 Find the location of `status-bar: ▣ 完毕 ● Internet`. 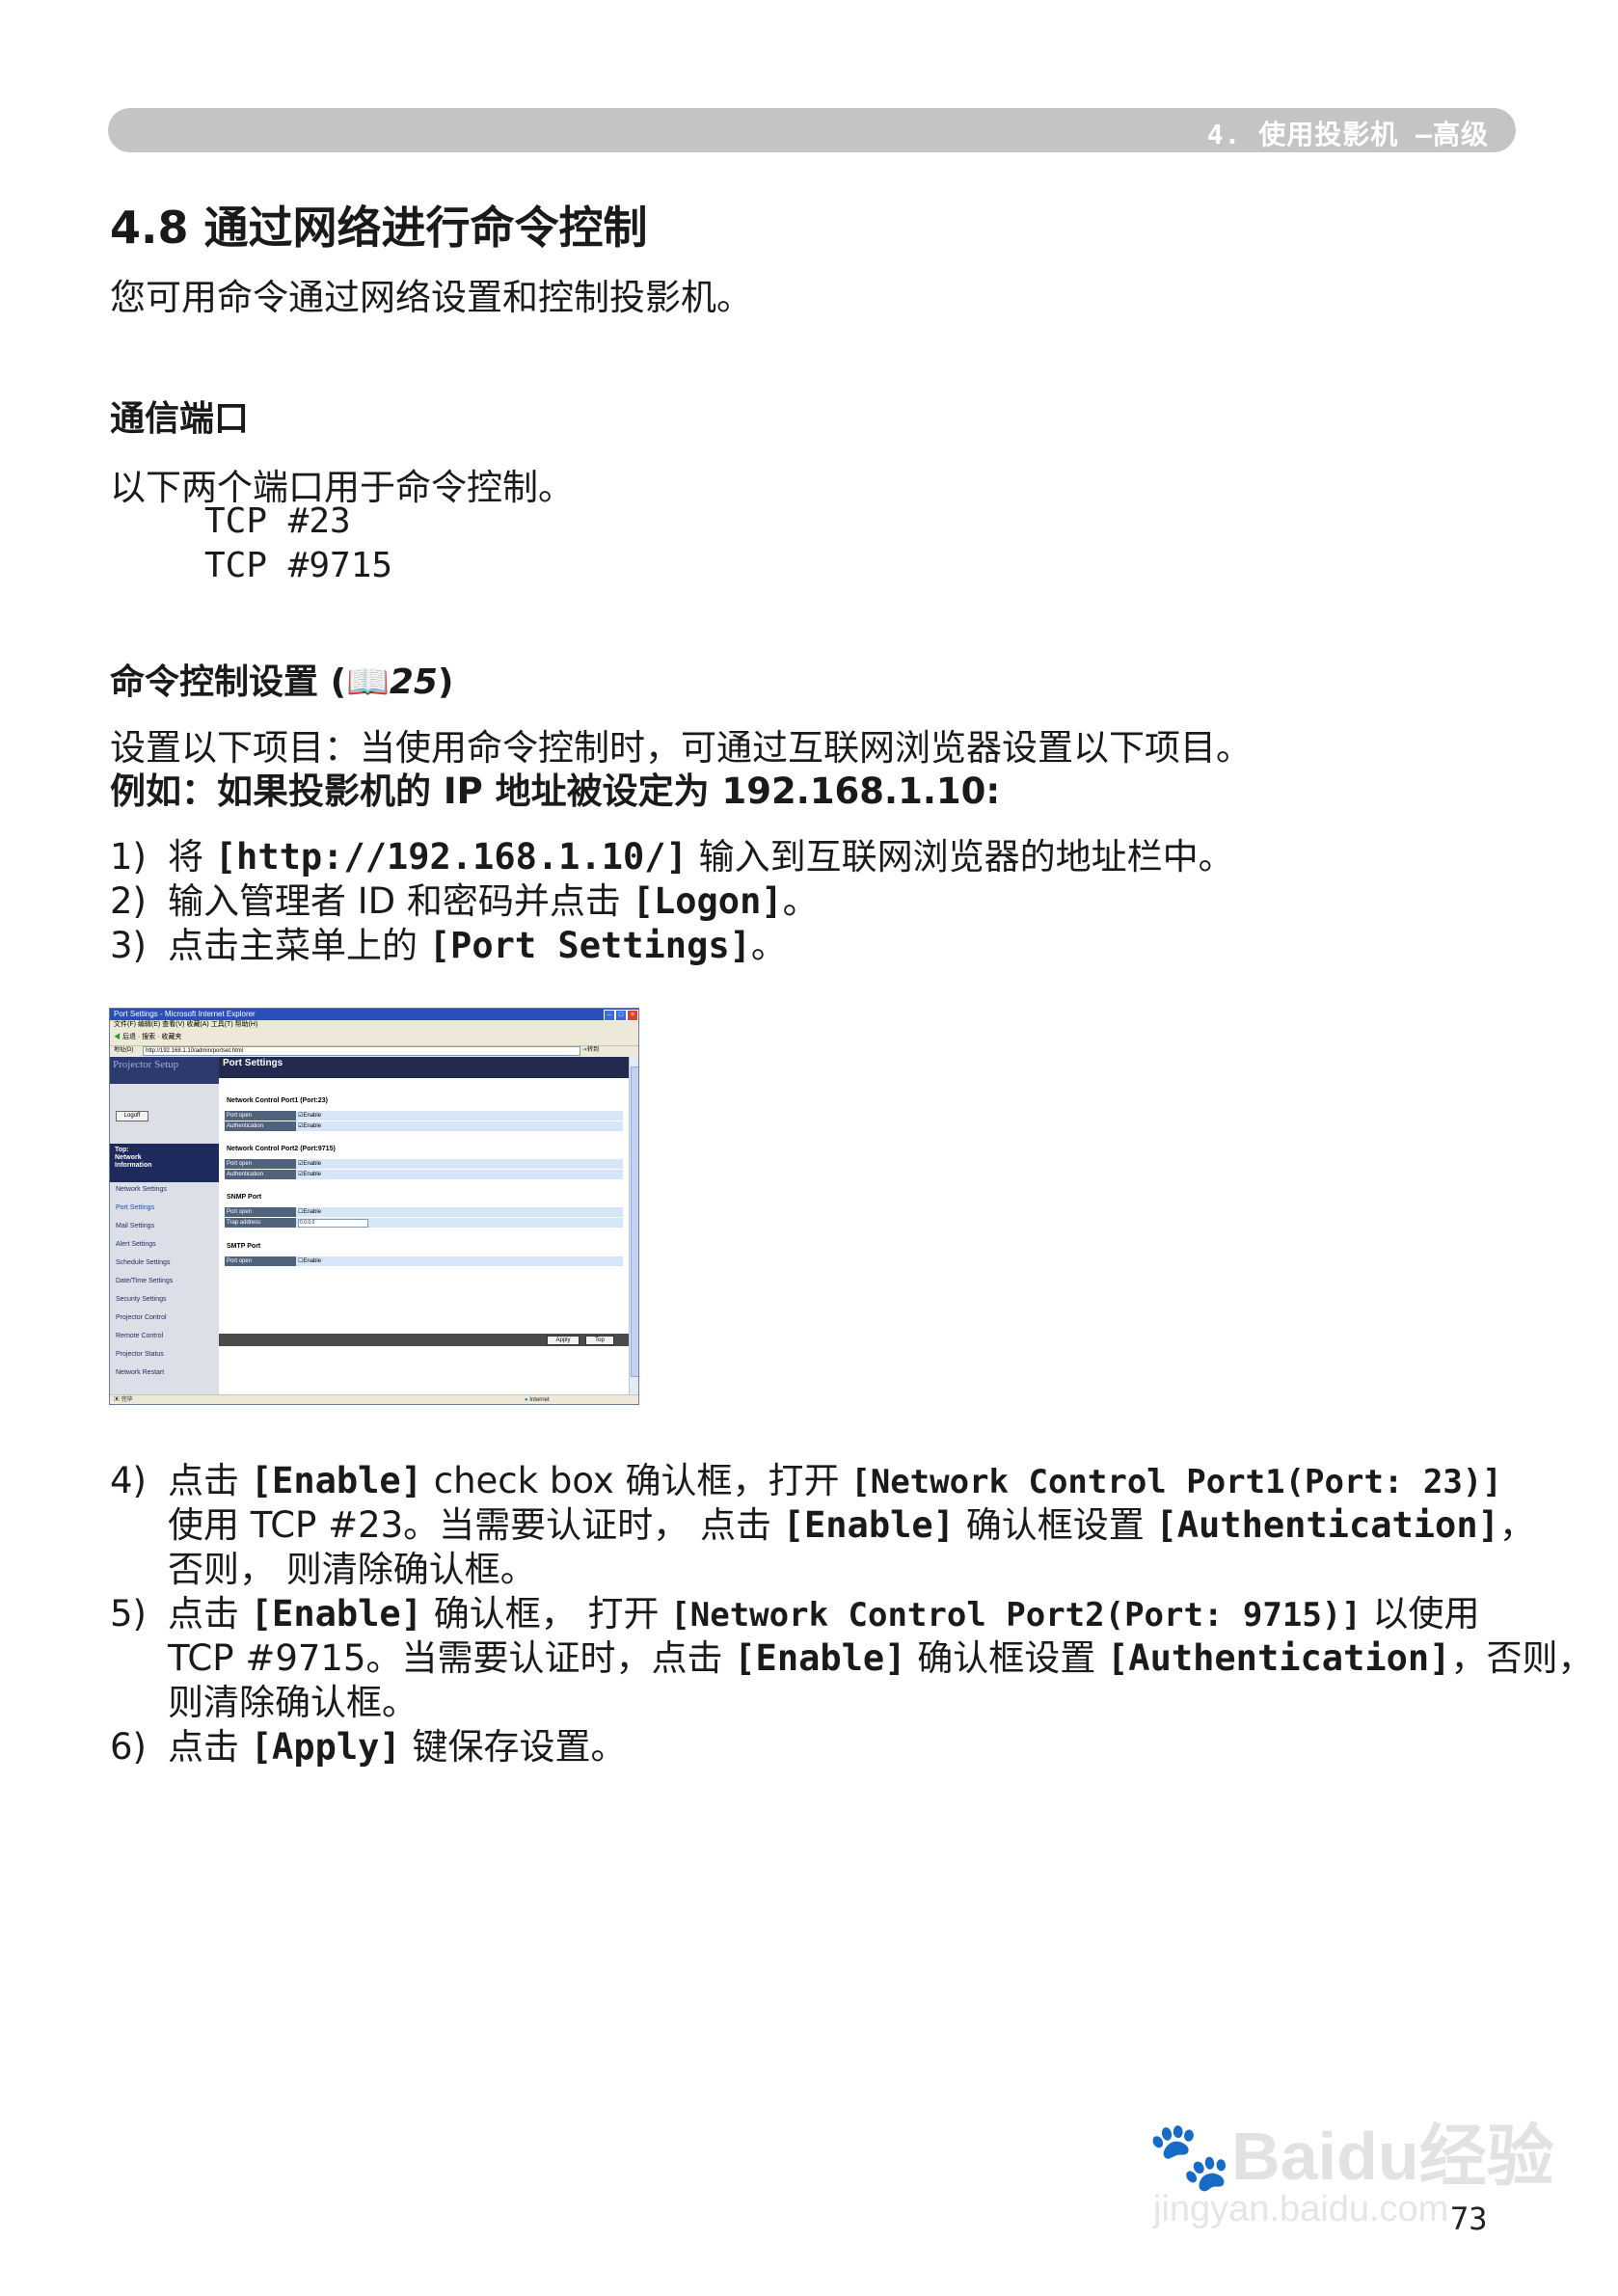

status-bar: ▣ 完毕 ● Internet is located at coordinates (374, 1399).